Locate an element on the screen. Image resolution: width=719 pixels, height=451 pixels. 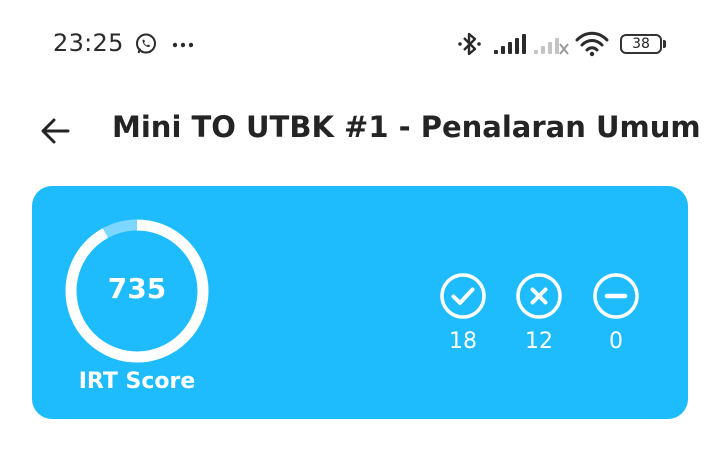
page-title: Mini TO UTBK #1 - Penalaran Umum is located at coordinates (406, 127).